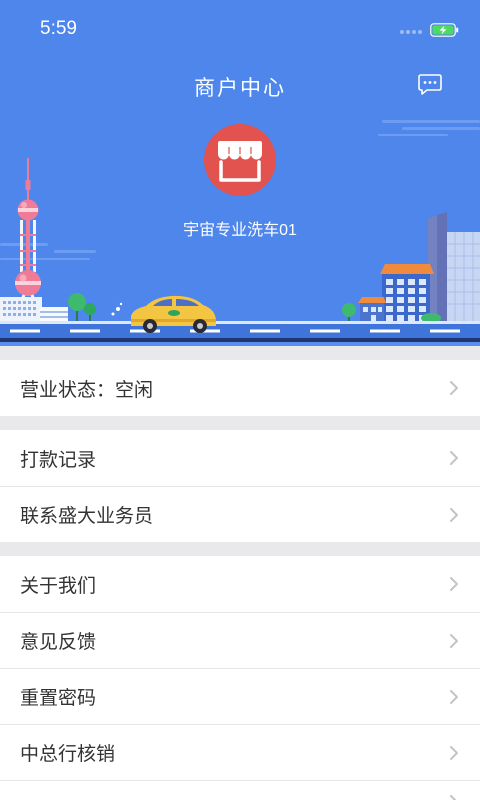  I want to click on message-icon, so click(430, 84).